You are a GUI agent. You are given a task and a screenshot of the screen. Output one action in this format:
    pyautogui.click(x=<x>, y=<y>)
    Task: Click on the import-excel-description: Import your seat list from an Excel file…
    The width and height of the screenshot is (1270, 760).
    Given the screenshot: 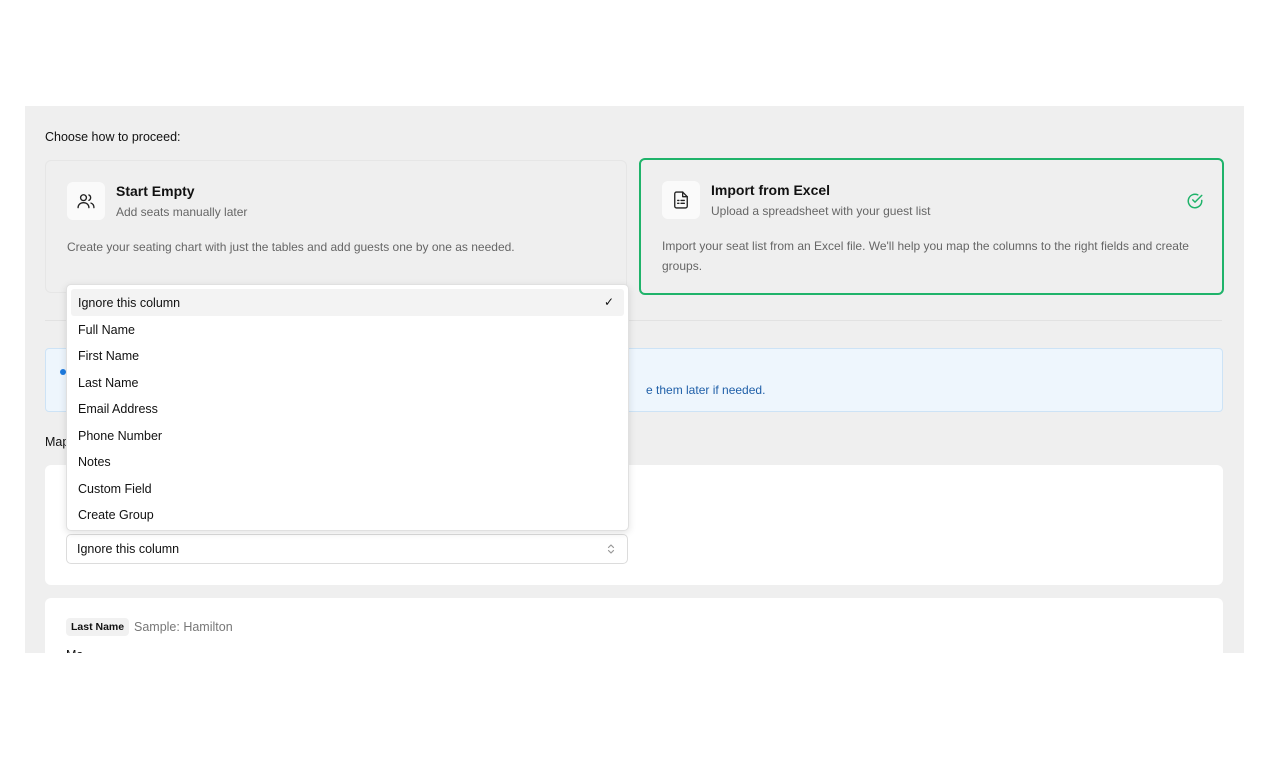 What is the action you would take?
    pyautogui.click(x=925, y=256)
    